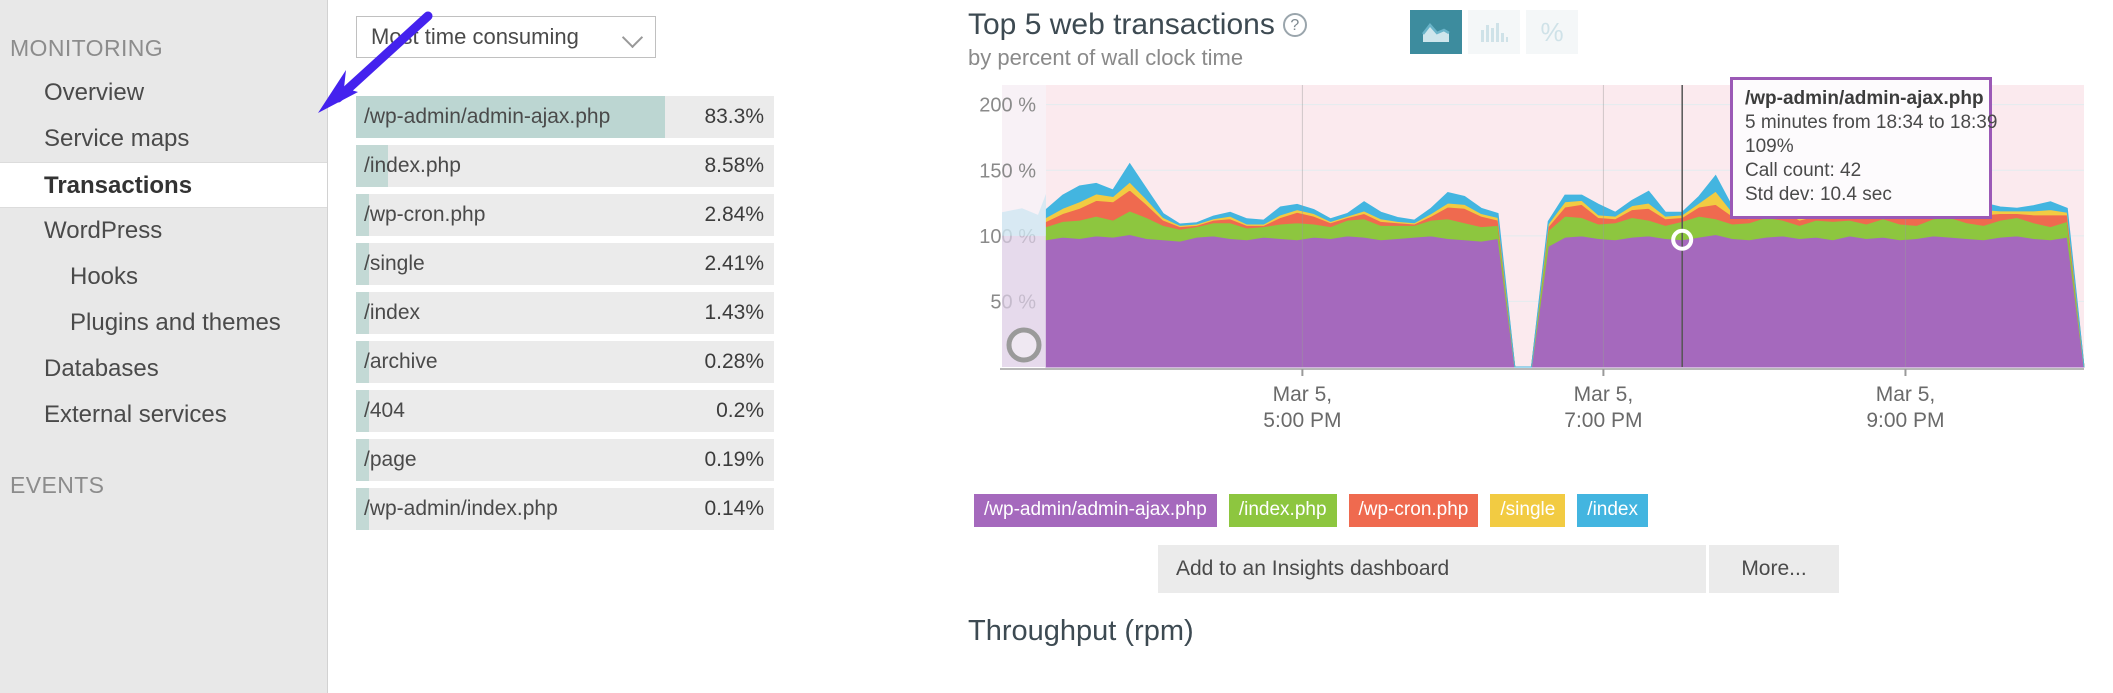  Describe the element at coordinates (57, 485) in the screenshot. I see `sidebar-section-events: EVENTS` at that location.